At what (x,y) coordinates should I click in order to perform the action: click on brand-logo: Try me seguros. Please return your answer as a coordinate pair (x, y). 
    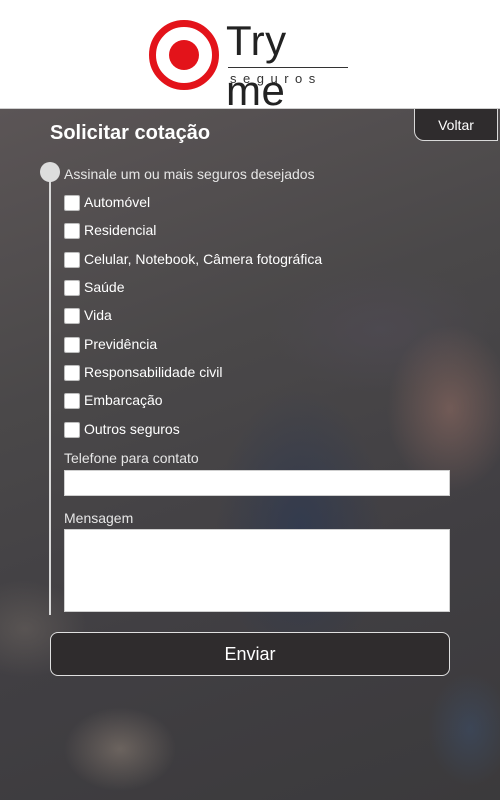
    Looking at the image, I should click on (253, 65).